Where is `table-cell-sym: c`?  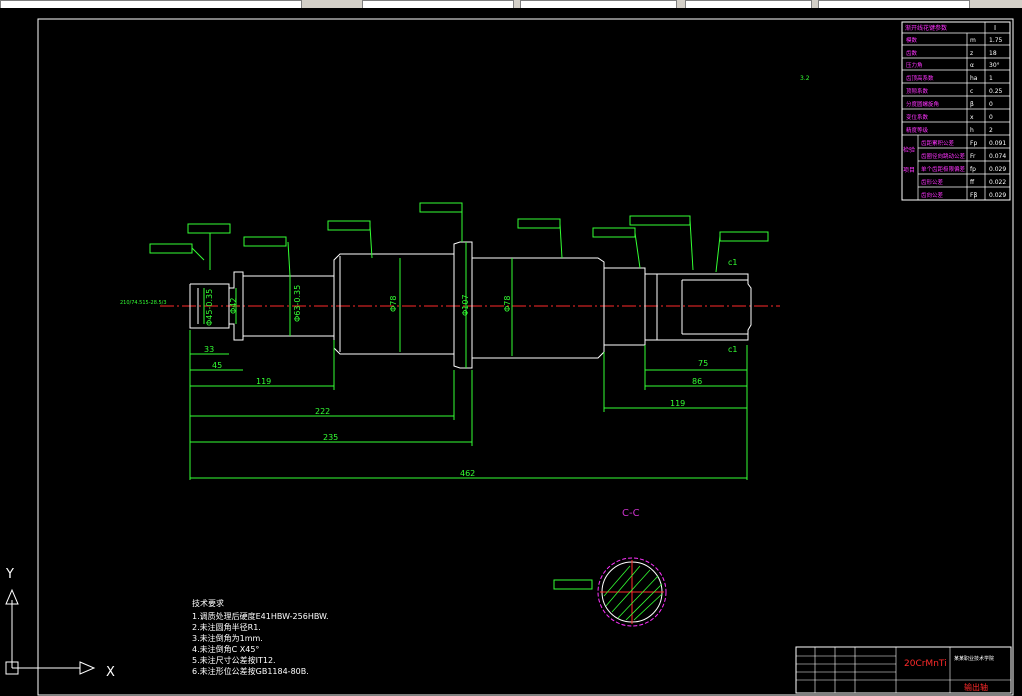 table-cell-sym: c is located at coordinates (971, 91).